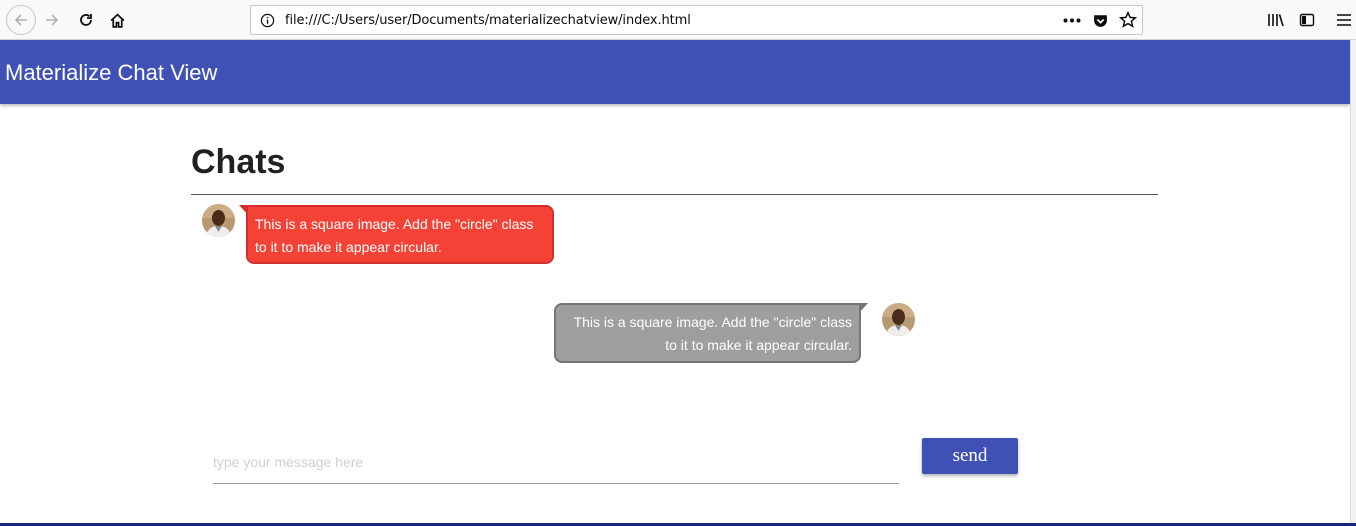 The width and height of the screenshot is (1356, 526). I want to click on library-button, so click(1276, 20).